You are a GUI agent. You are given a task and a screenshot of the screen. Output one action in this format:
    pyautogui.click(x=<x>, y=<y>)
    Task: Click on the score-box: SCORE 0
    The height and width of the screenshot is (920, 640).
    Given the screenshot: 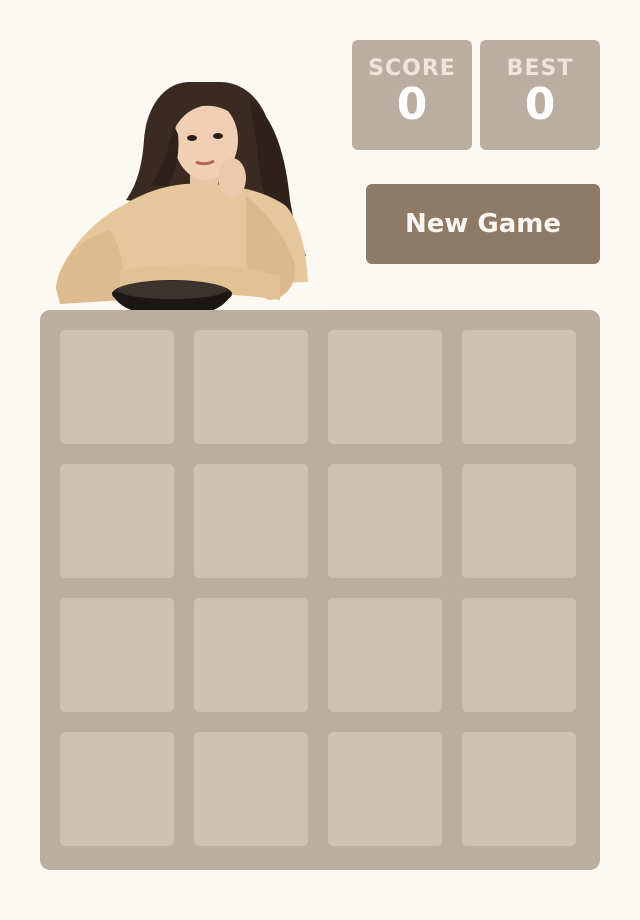 What is the action you would take?
    pyautogui.click(x=412, y=95)
    